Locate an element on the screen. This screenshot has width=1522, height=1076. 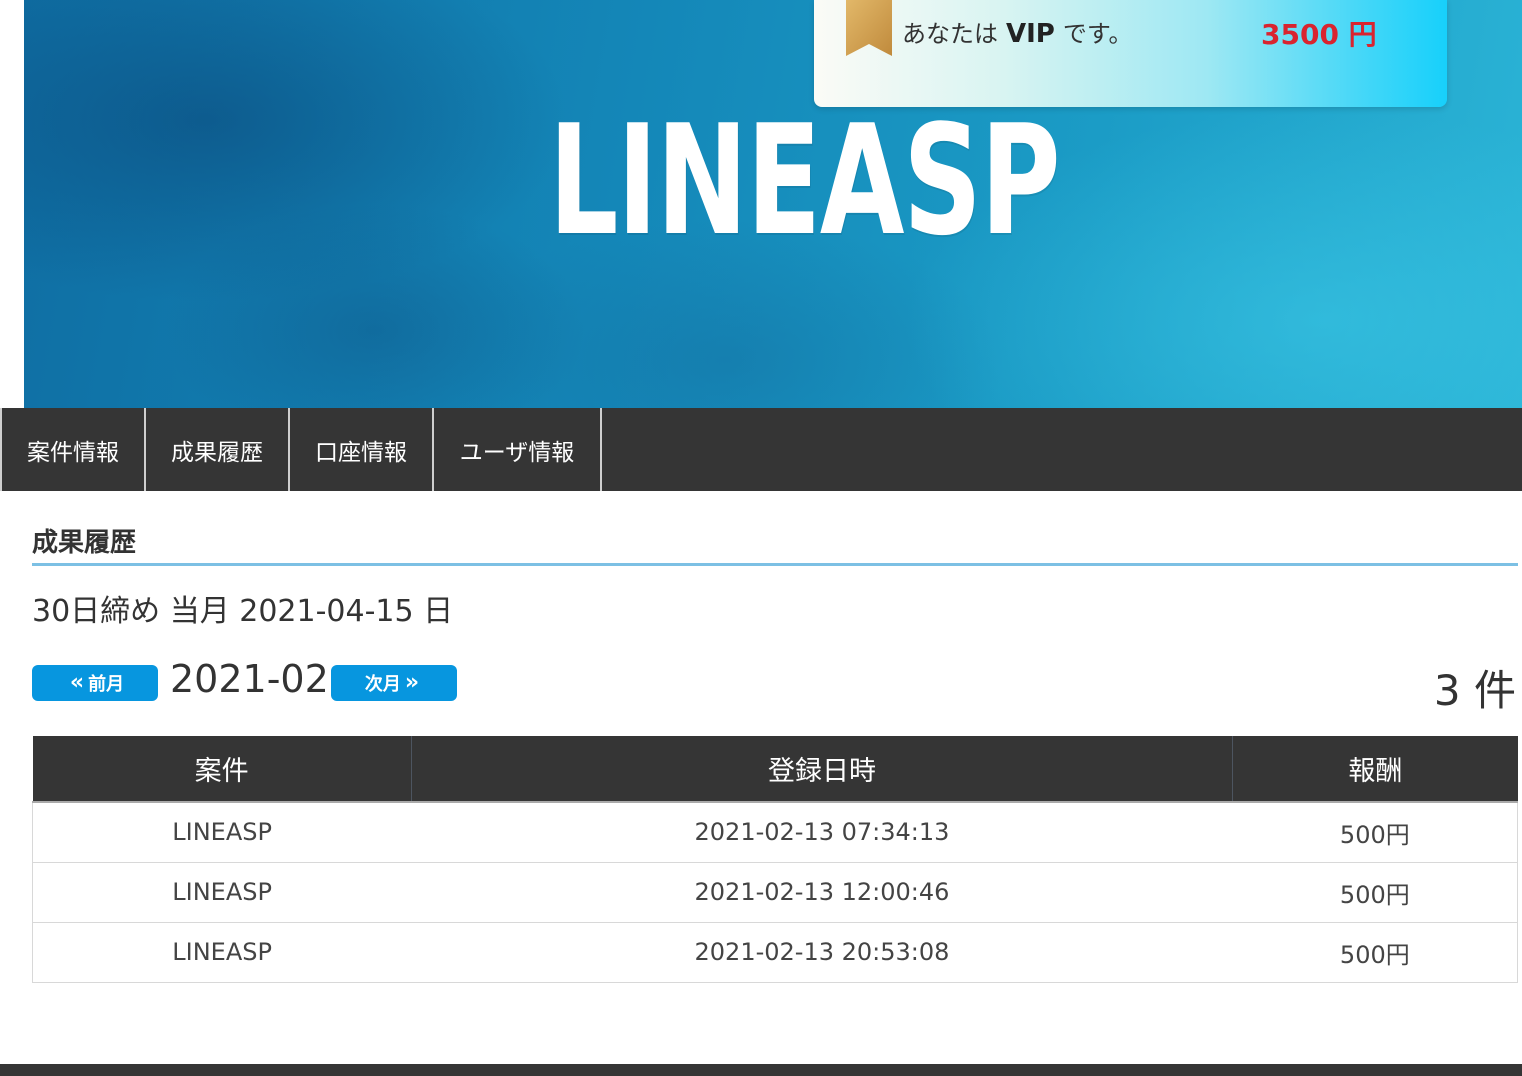
vip-suffix: です。 is located at coordinates (1097, 34).